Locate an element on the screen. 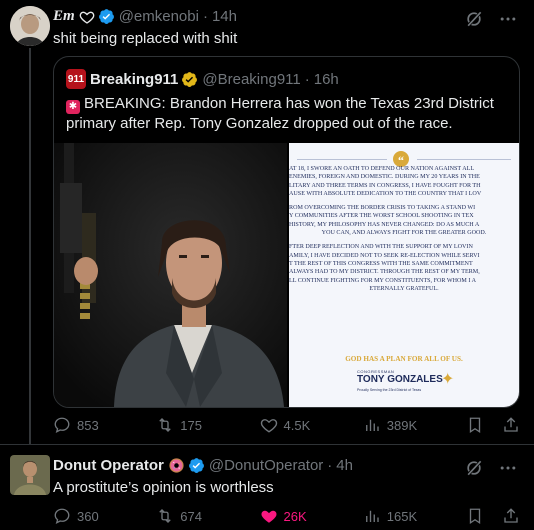  heart-filled-icon is located at coordinates (268, 516).